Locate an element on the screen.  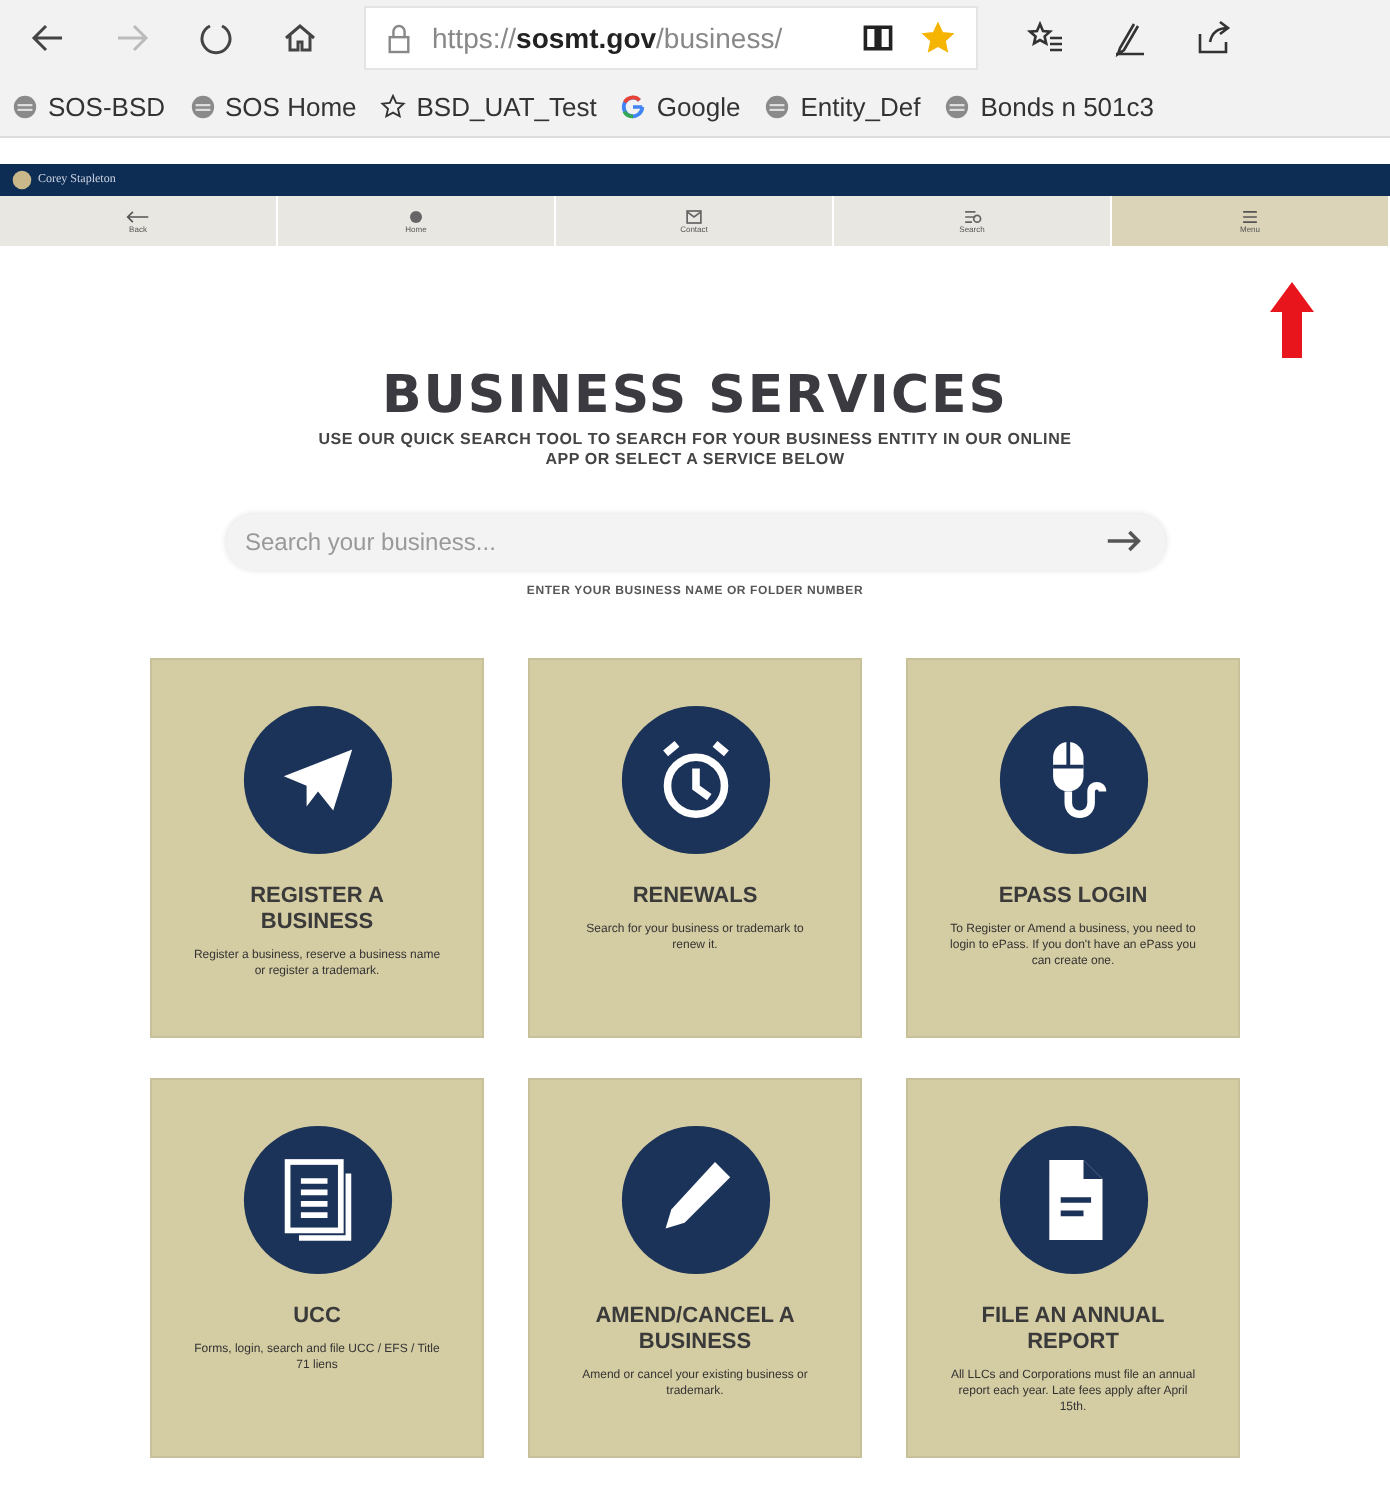
bookmark-item: Bonds n 501c3 is located at coordinates (1049, 106).